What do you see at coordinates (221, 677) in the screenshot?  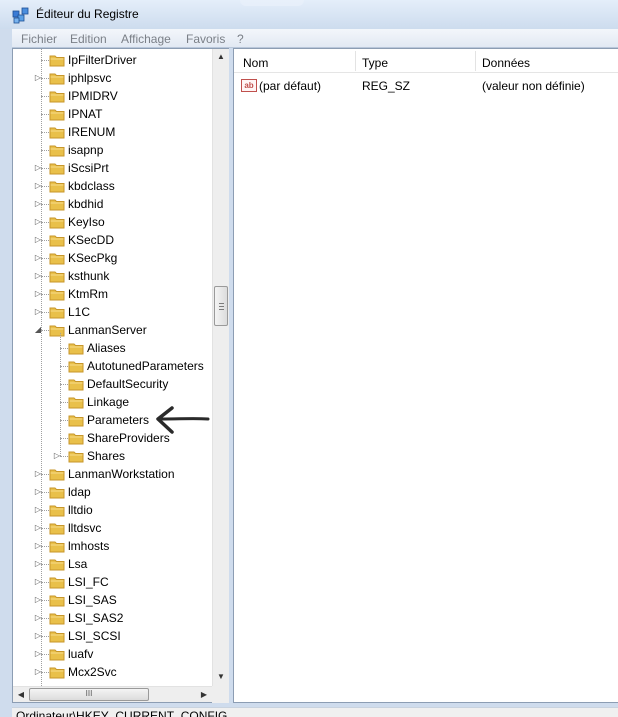 I see `scroll-down-arrow-icon: ▼` at bounding box center [221, 677].